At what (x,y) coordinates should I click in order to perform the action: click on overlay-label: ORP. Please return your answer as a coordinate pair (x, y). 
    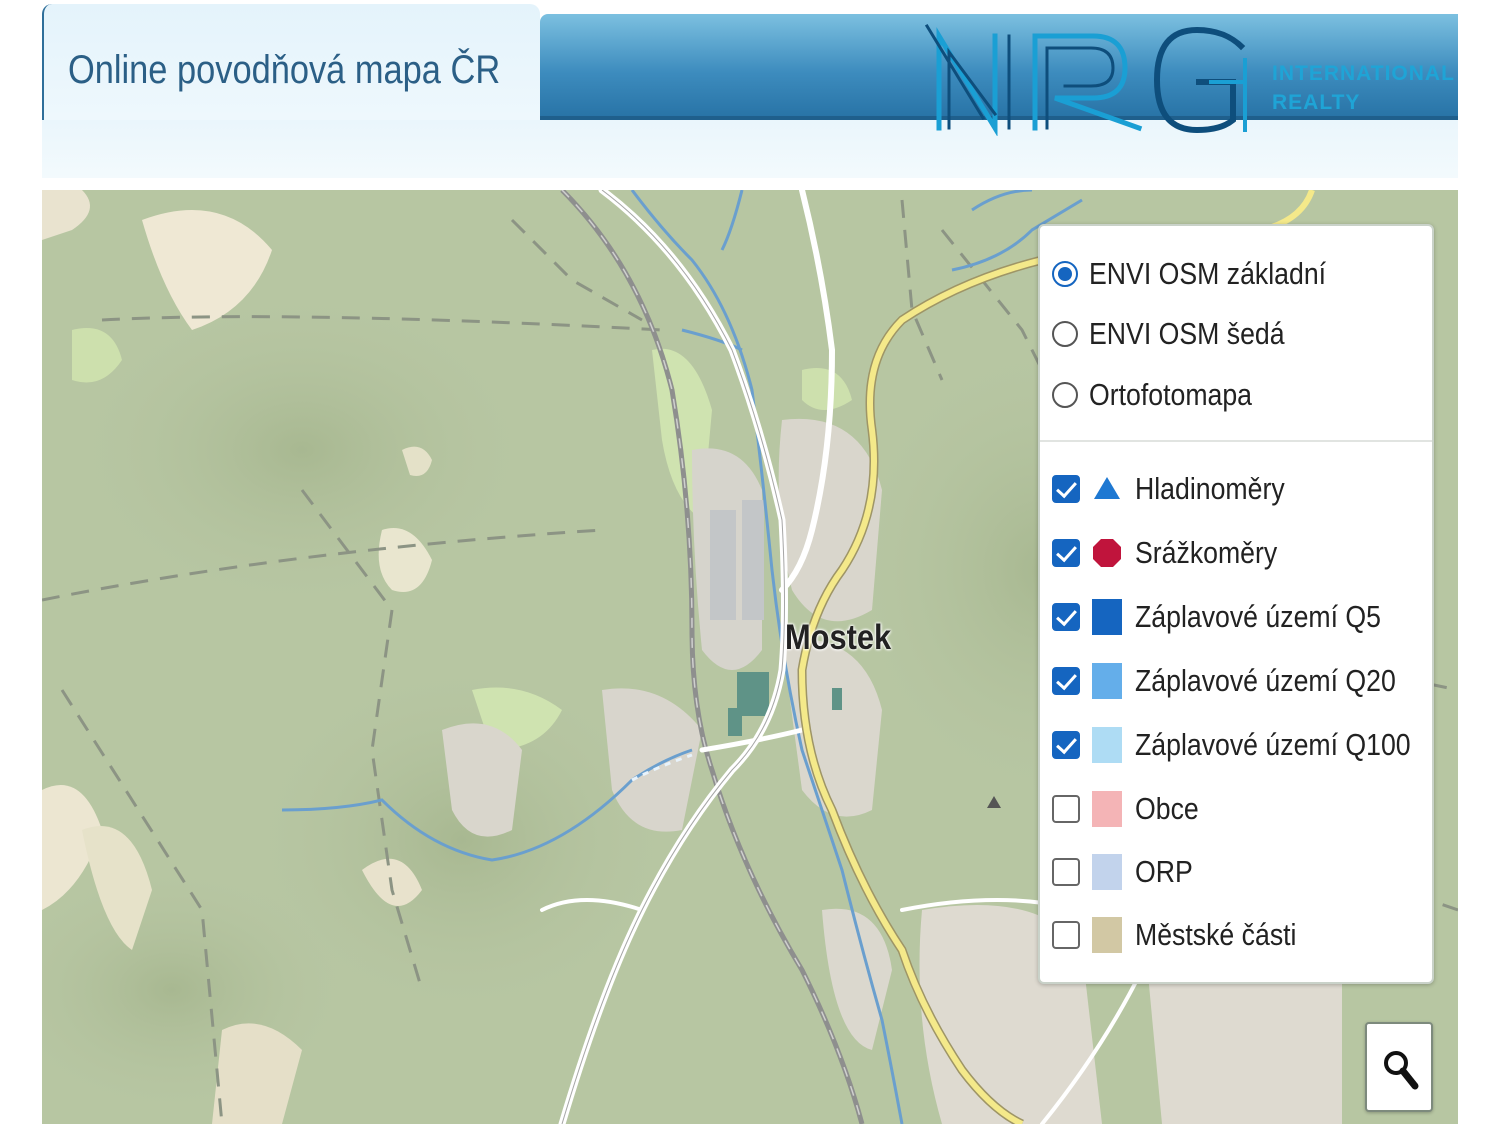
    Looking at the image, I should click on (1164, 871).